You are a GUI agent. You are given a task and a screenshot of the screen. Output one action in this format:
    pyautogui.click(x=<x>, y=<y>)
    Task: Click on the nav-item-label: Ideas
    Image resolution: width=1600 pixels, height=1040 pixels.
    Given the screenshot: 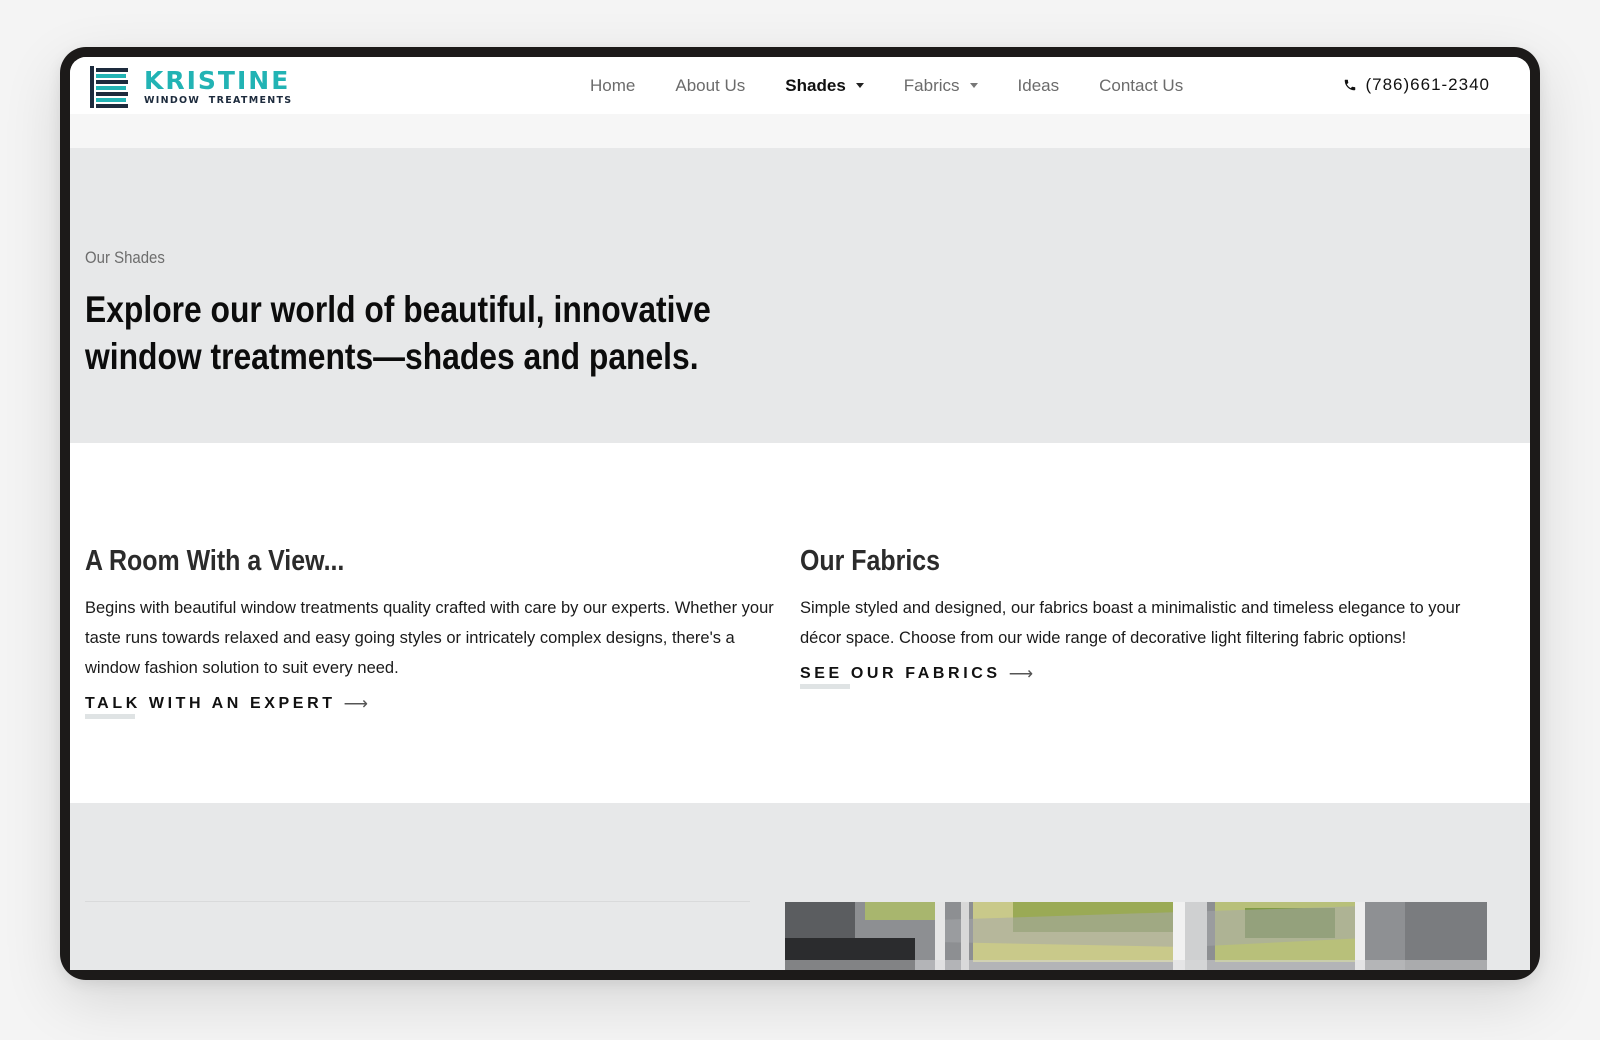 What is the action you would take?
    pyautogui.click(x=1038, y=85)
    